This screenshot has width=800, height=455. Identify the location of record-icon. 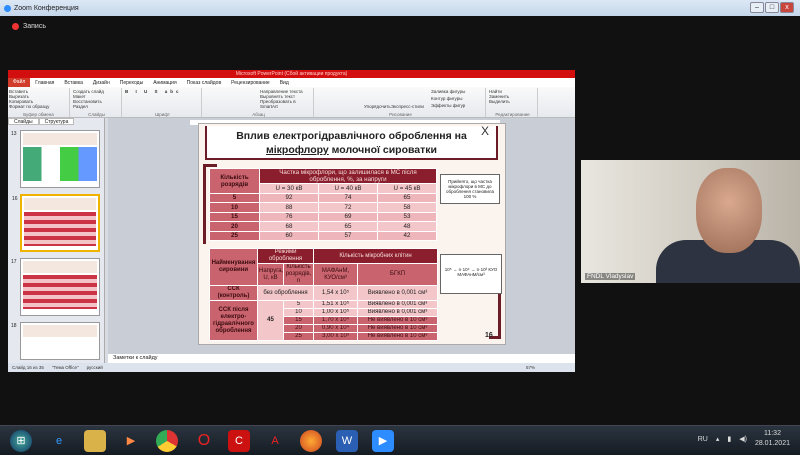
(15, 26).